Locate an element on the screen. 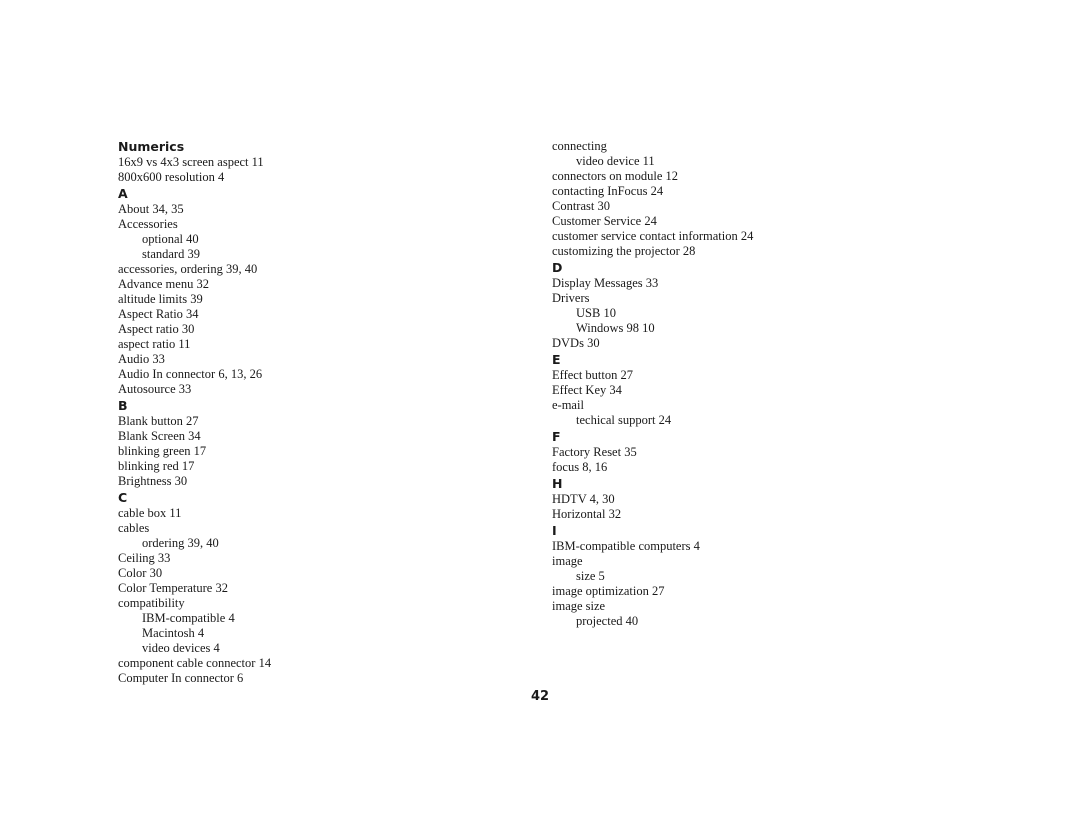 This screenshot has height=834, width=1080. page-number: 42 is located at coordinates (540, 696).